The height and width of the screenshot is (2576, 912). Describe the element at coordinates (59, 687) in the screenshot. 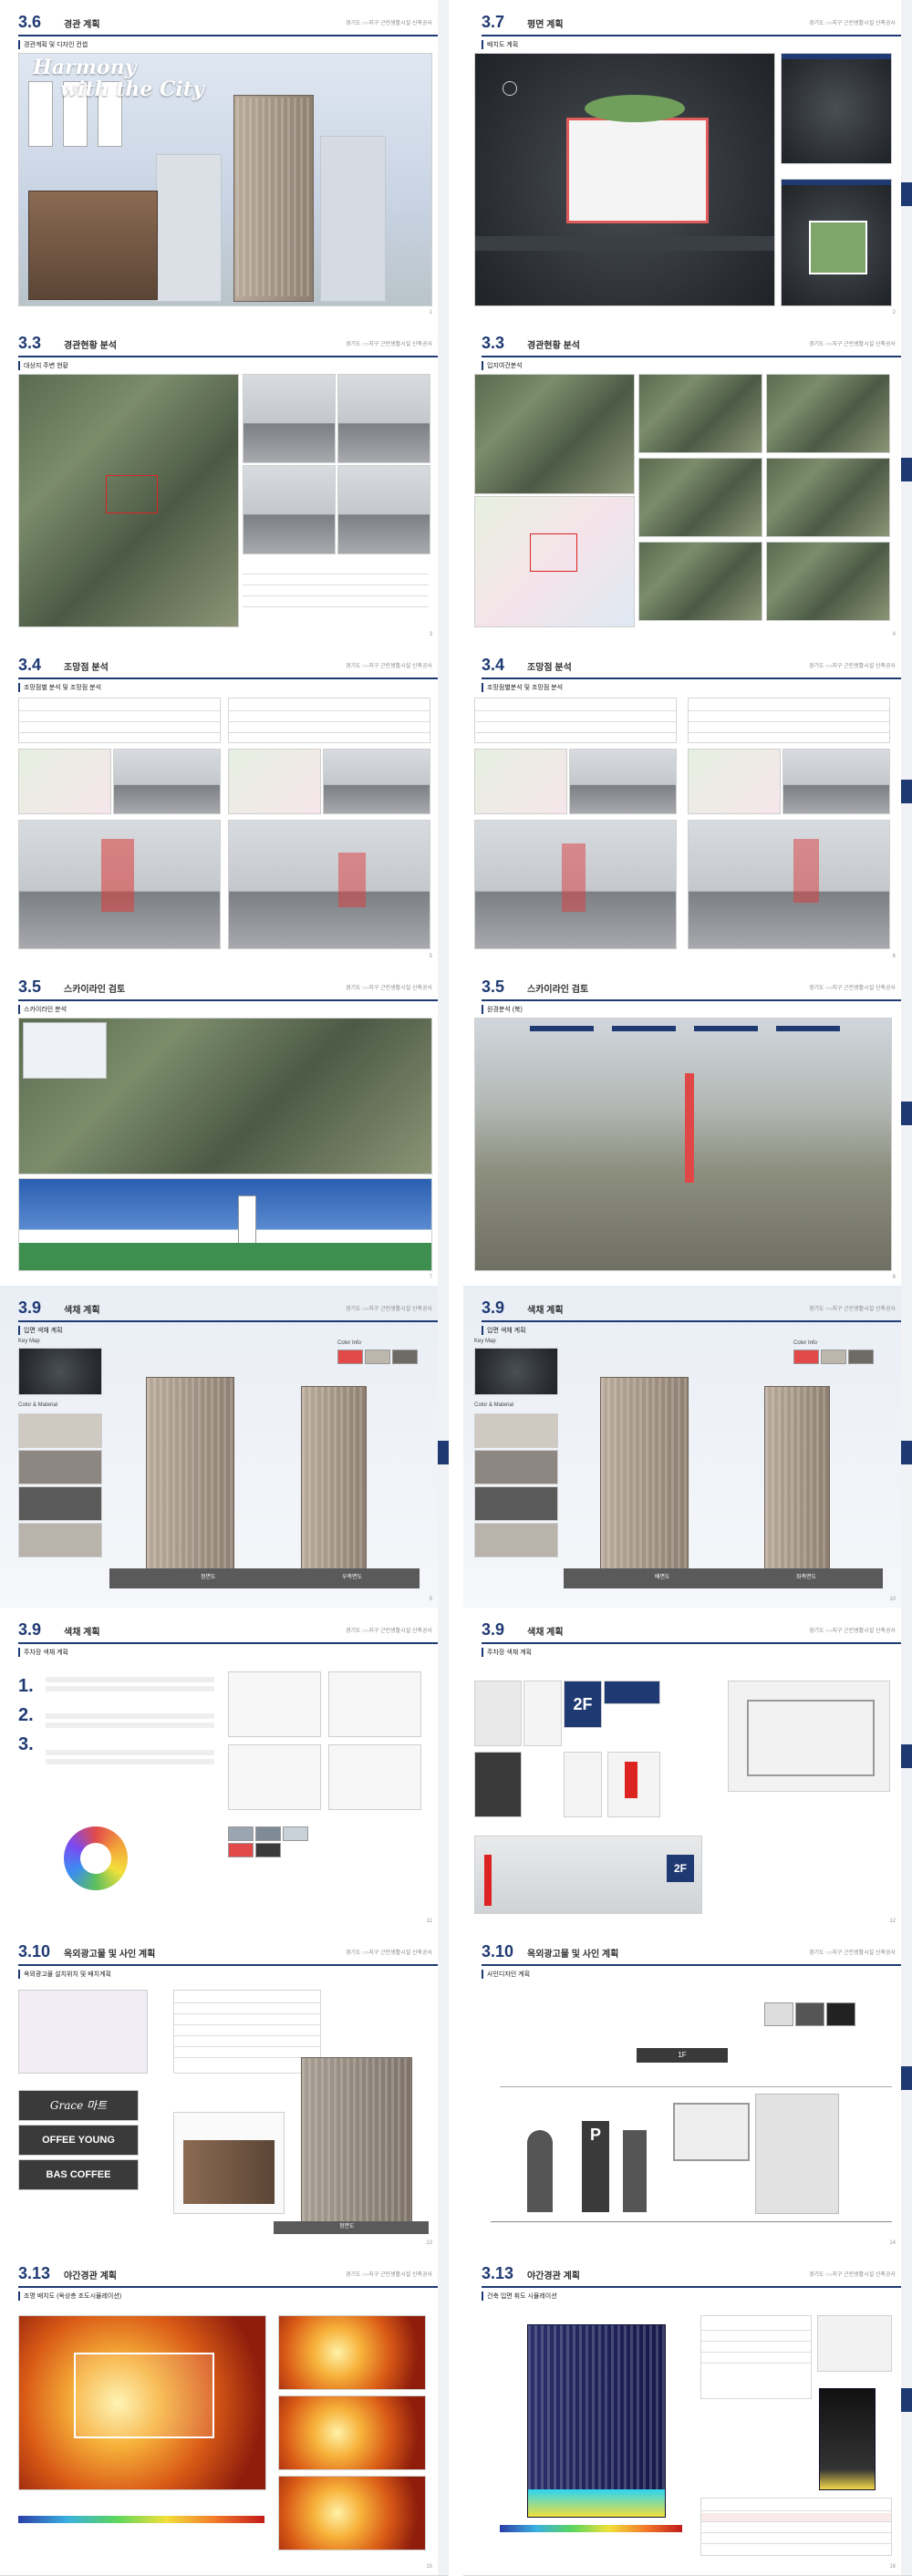

I see `subheader: 조망점별 분석 및 조망점 분석` at that location.